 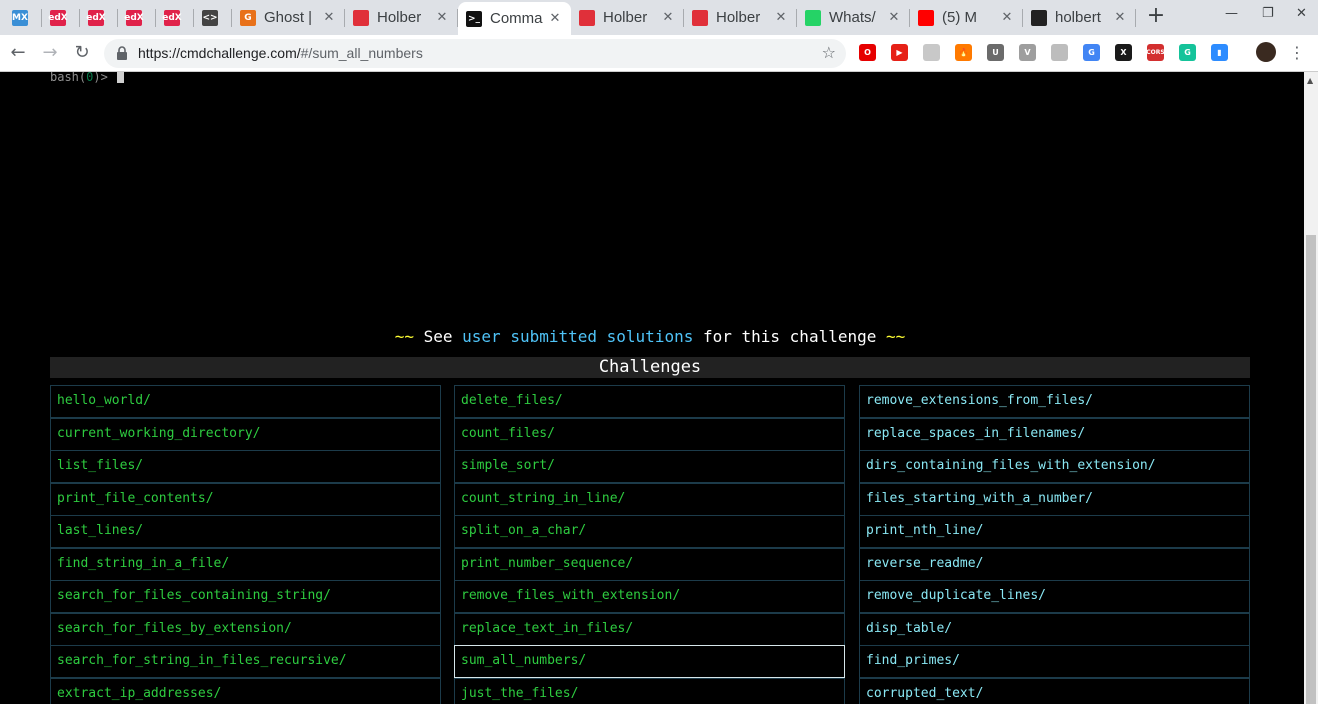 What do you see at coordinates (245, 499) in the screenshot?
I see `challenge-link: print_file_contents/` at bounding box center [245, 499].